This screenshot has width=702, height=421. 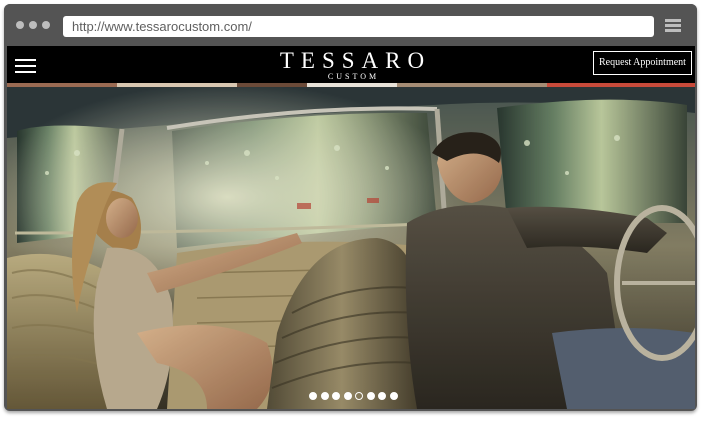 What do you see at coordinates (355, 60) in the screenshot?
I see `logo-wordmark: TESSARO` at bounding box center [355, 60].